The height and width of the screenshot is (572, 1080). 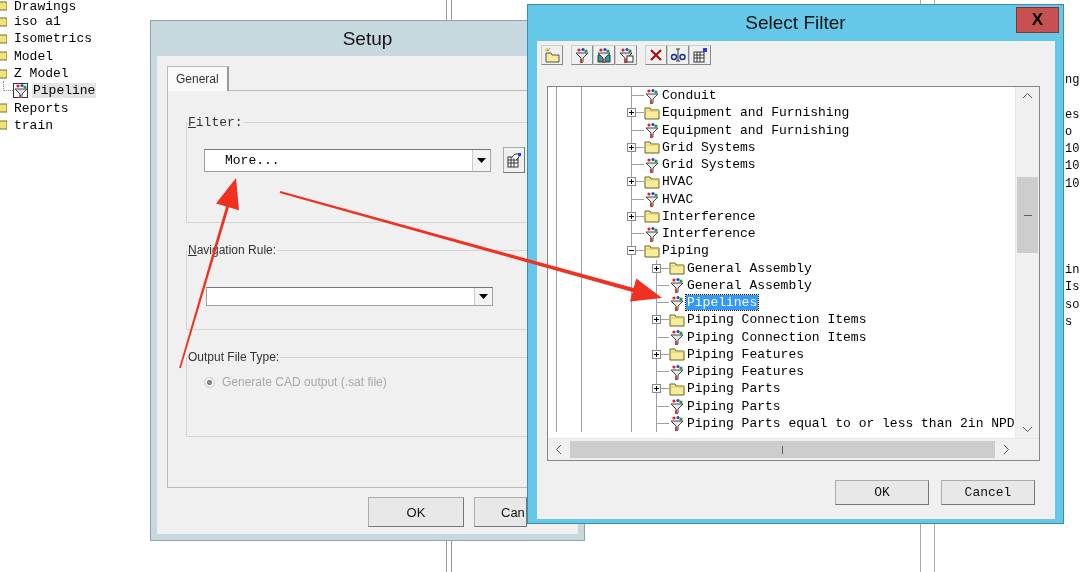 I want to click on text-fragment: es, so click(x=1072, y=115).